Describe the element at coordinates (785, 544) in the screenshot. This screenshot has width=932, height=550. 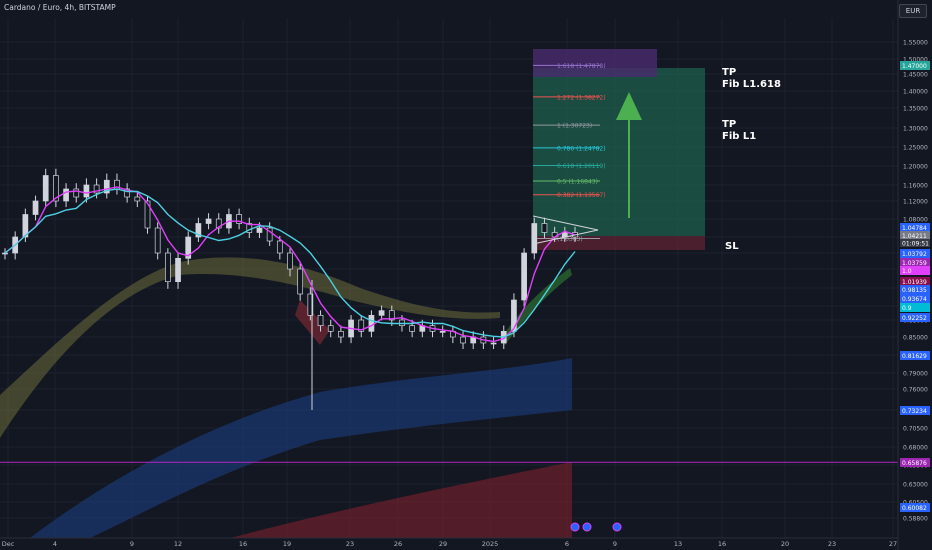
I see `x-tick-label: 20` at that location.